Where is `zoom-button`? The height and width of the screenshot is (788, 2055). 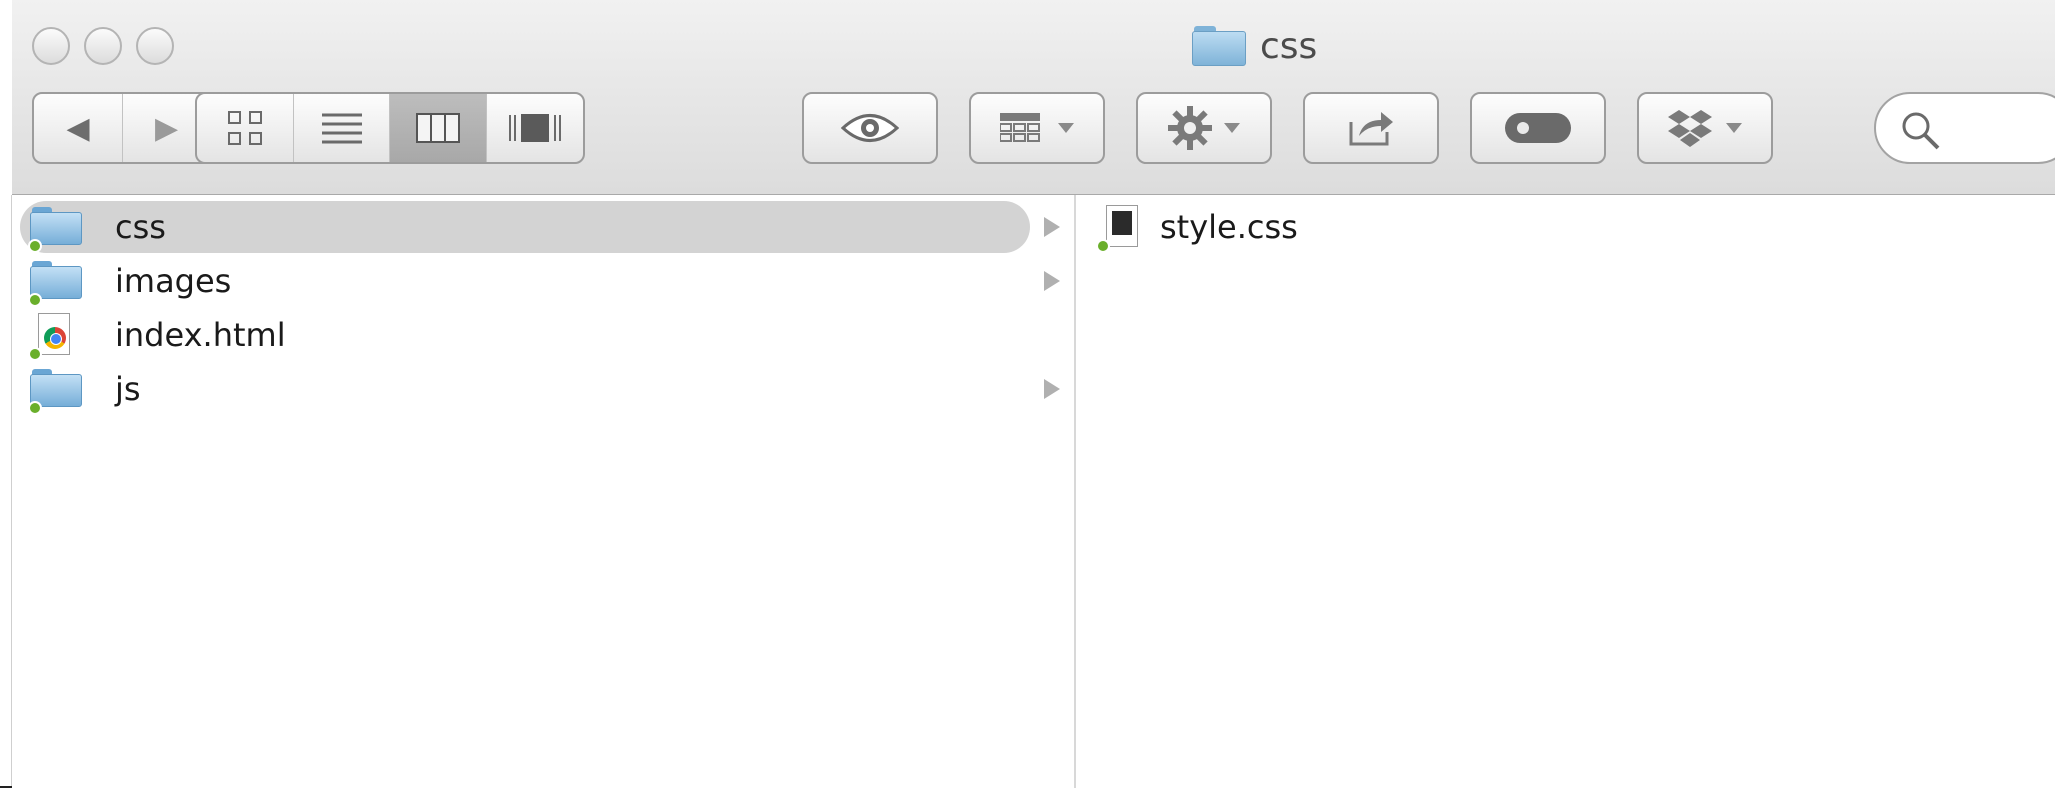 zoom-button is located at coordinates (155, 46).